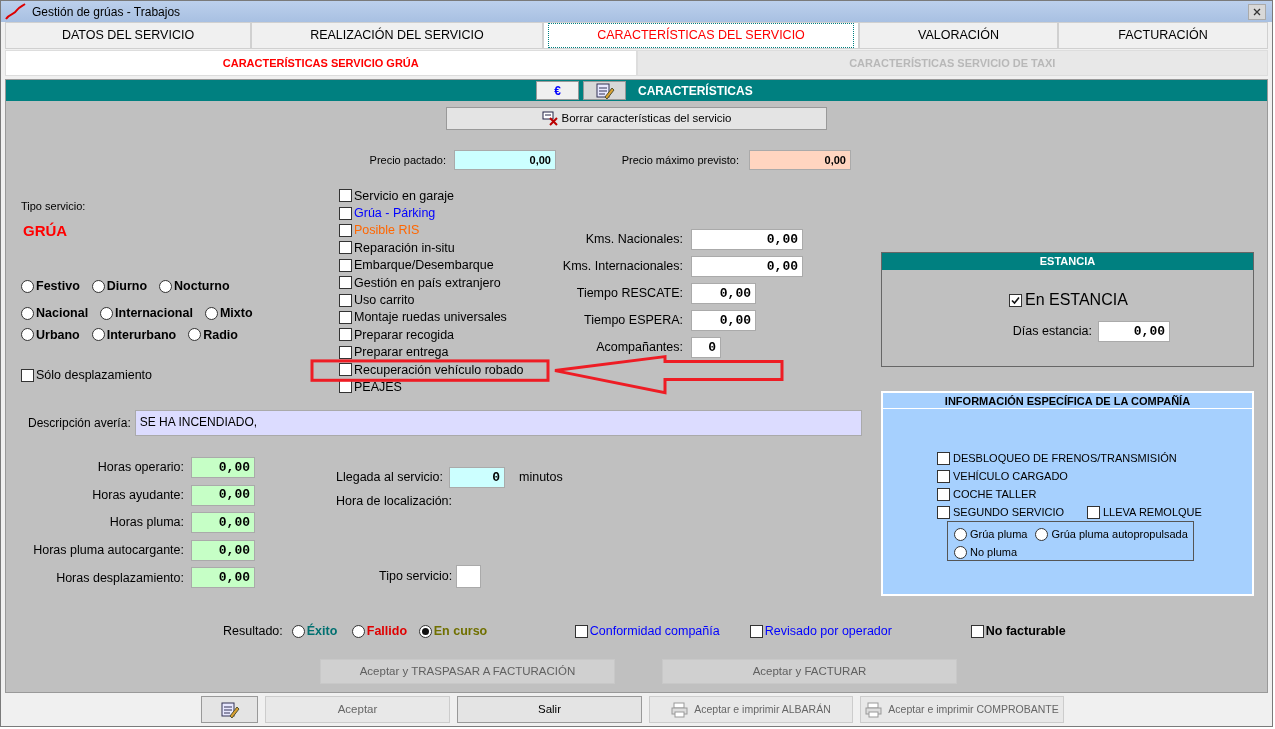 The image size is (1275, 729). I want to click on tab: DATOS DEL SERVICIO, so click(128, 35).